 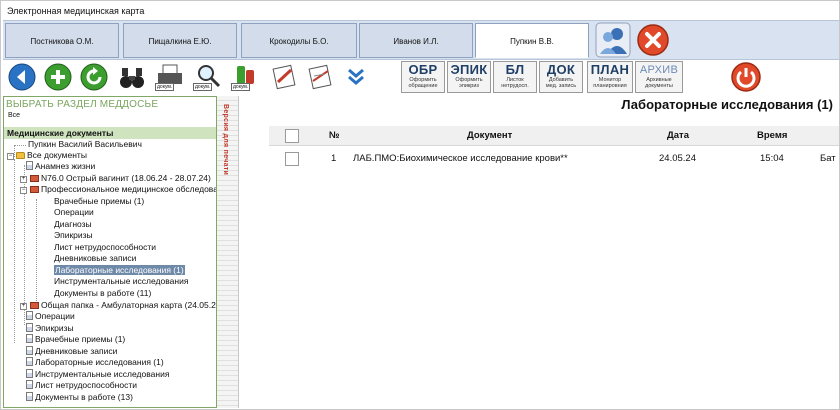 I want to click on action-bl-button: БЛ Листок нетрудосп., so click(x=515, y=77).